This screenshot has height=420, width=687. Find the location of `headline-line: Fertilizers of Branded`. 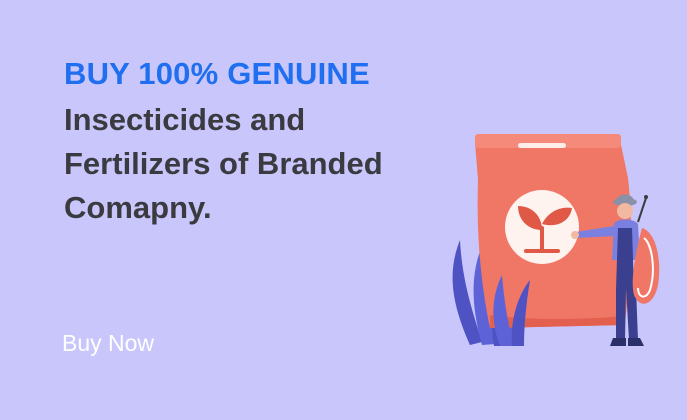

headline-line: Fertilizers of Branded is located at coordinates (223, 163).